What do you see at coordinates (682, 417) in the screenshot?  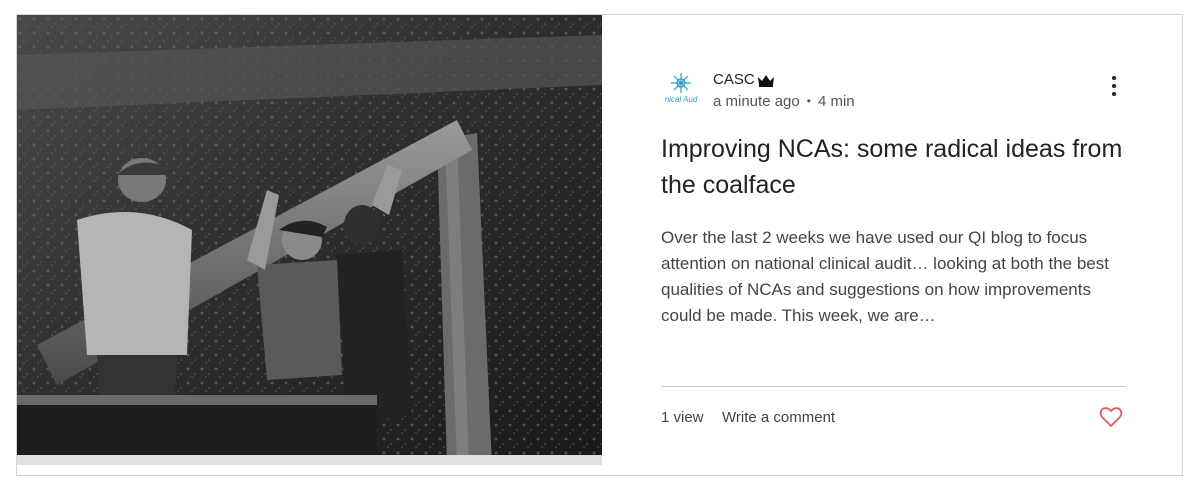 I see `view-count: 1 view` at bounding box center [682, 417].